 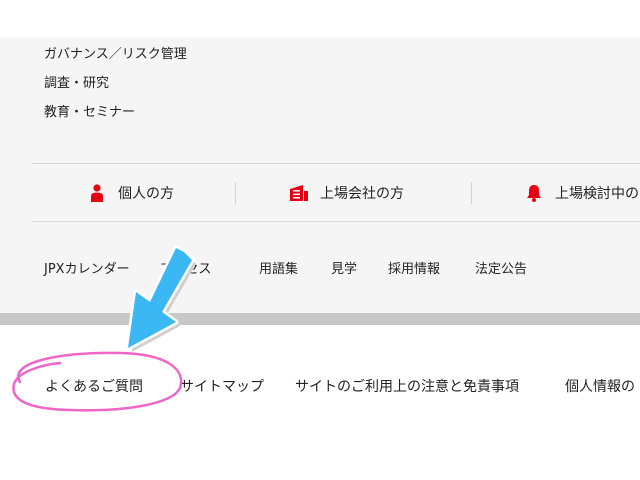 I want to click on audience-link-individual: 個人の方, so click(x=131, y=193).